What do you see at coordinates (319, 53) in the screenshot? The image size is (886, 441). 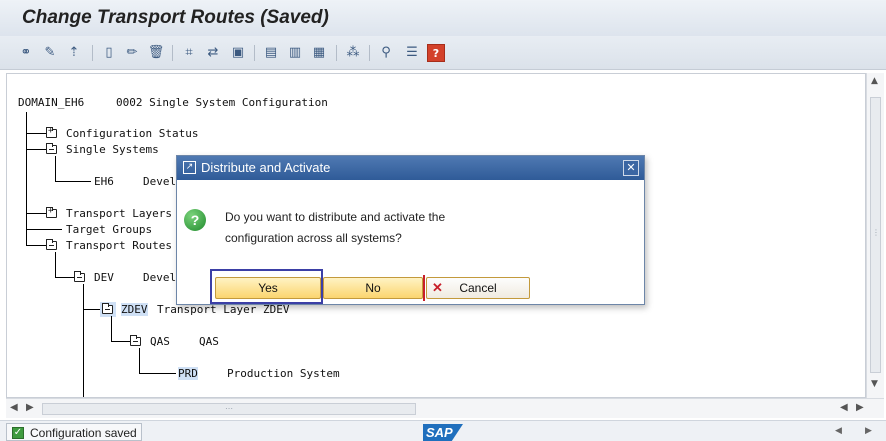 I see `grid-export-icon: ▦` at bounding box center [319, 53].